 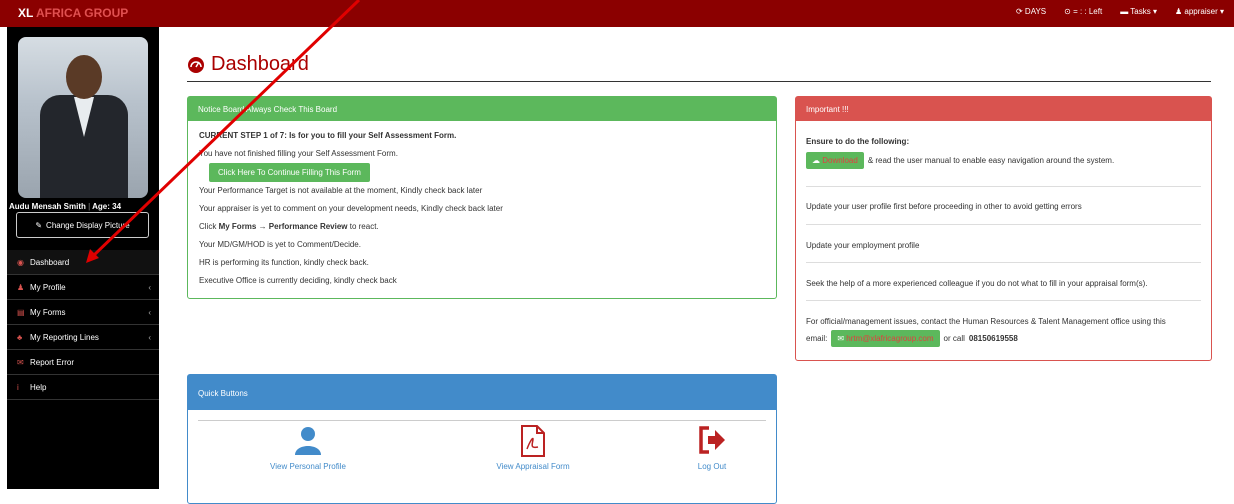 I want to click on quick-buttons-header: Quick Buttons, so click(x=482, y=392).